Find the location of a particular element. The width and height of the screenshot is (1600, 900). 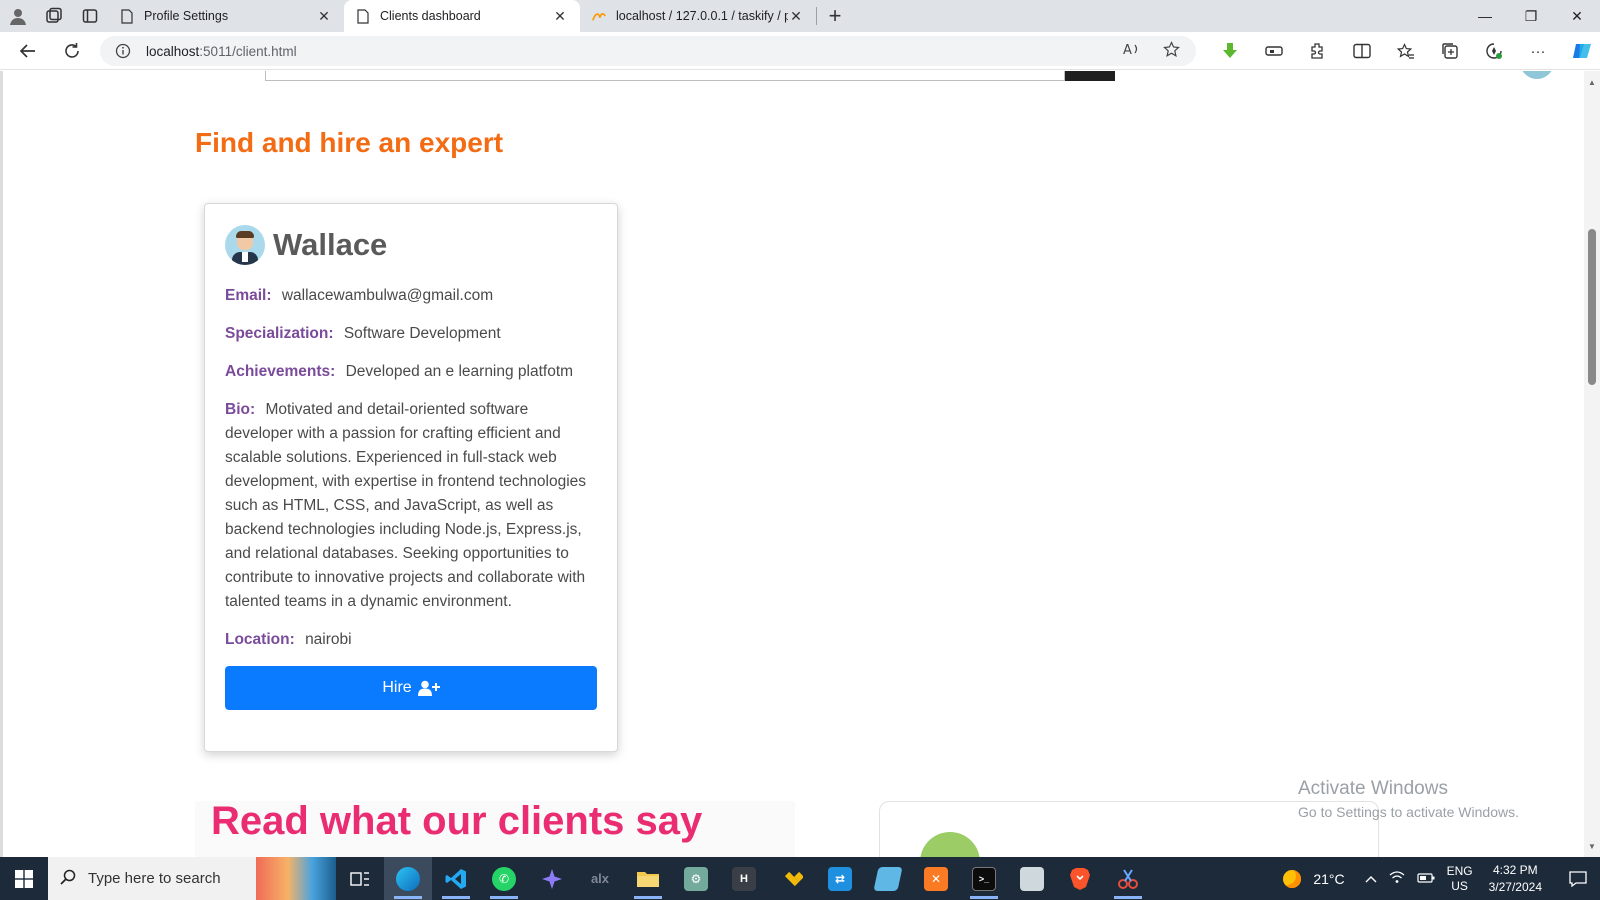

expert-achievements: Developed an e learning platfotm is located at coordinates (459, 371).